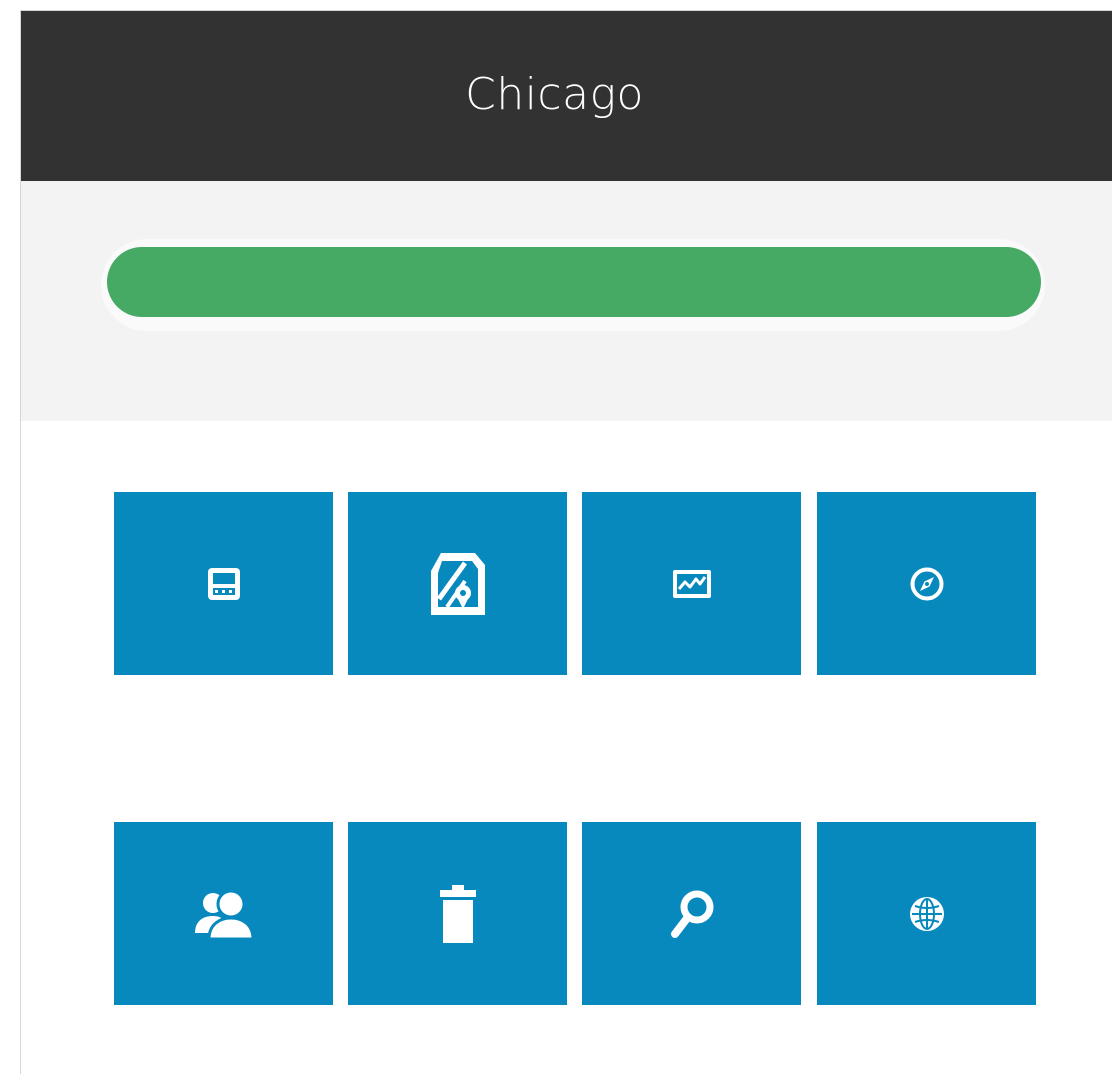 The image size is (1112, 1074). I want to click on trash-icon, so click(457, 913).